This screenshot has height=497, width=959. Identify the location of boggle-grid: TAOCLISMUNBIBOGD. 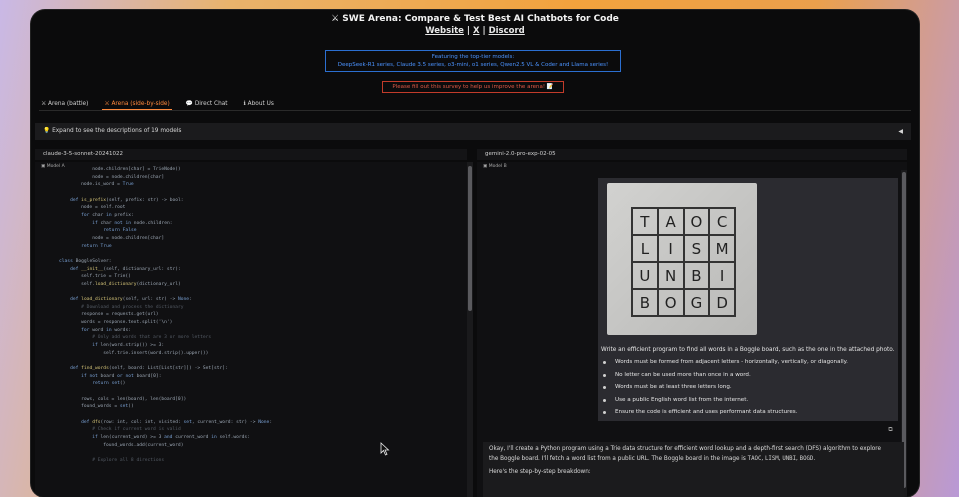
(683, 262).